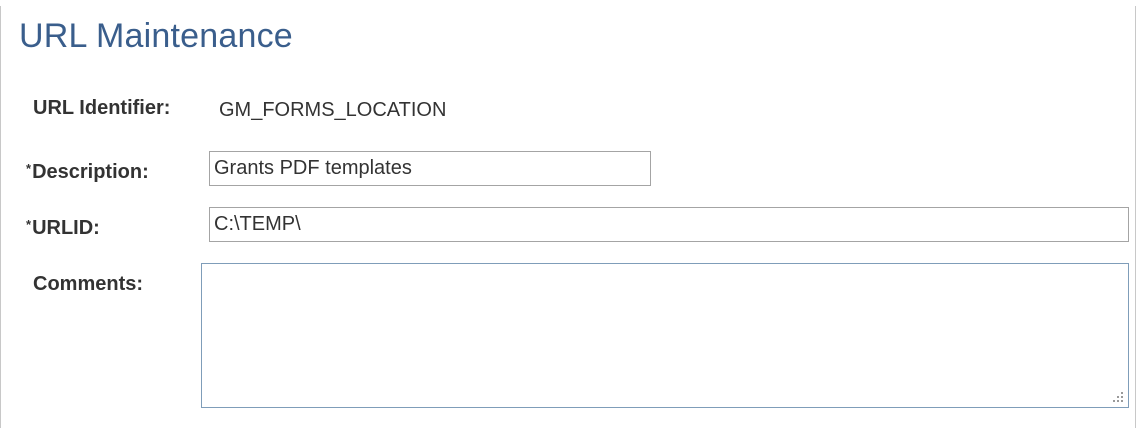 This screenshot has width=1137, height=428. I want to click on resize-grip-icon, so click(1117, 396).